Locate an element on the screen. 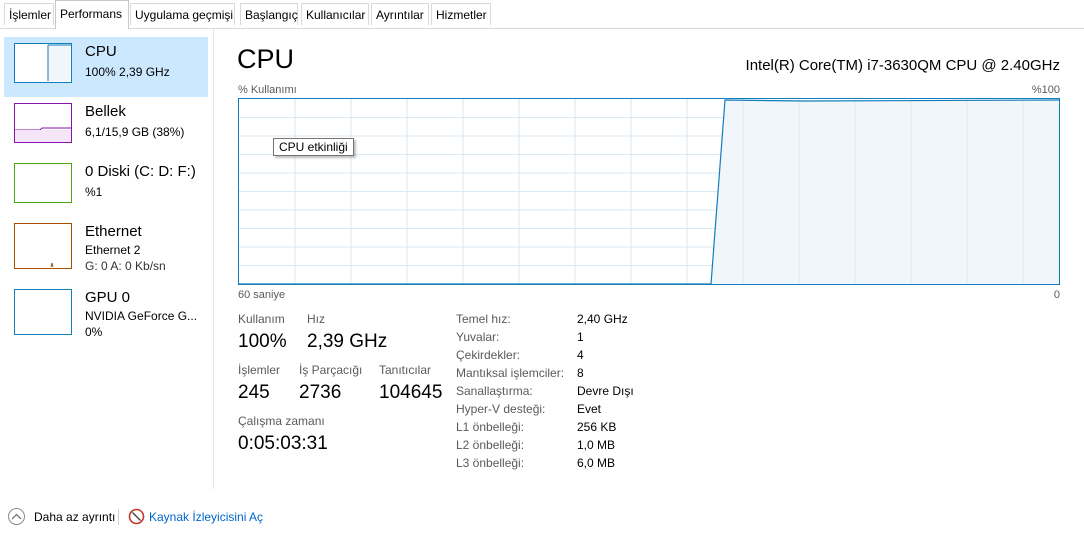  spec-value: 1 is located at coordinates (580, 337).